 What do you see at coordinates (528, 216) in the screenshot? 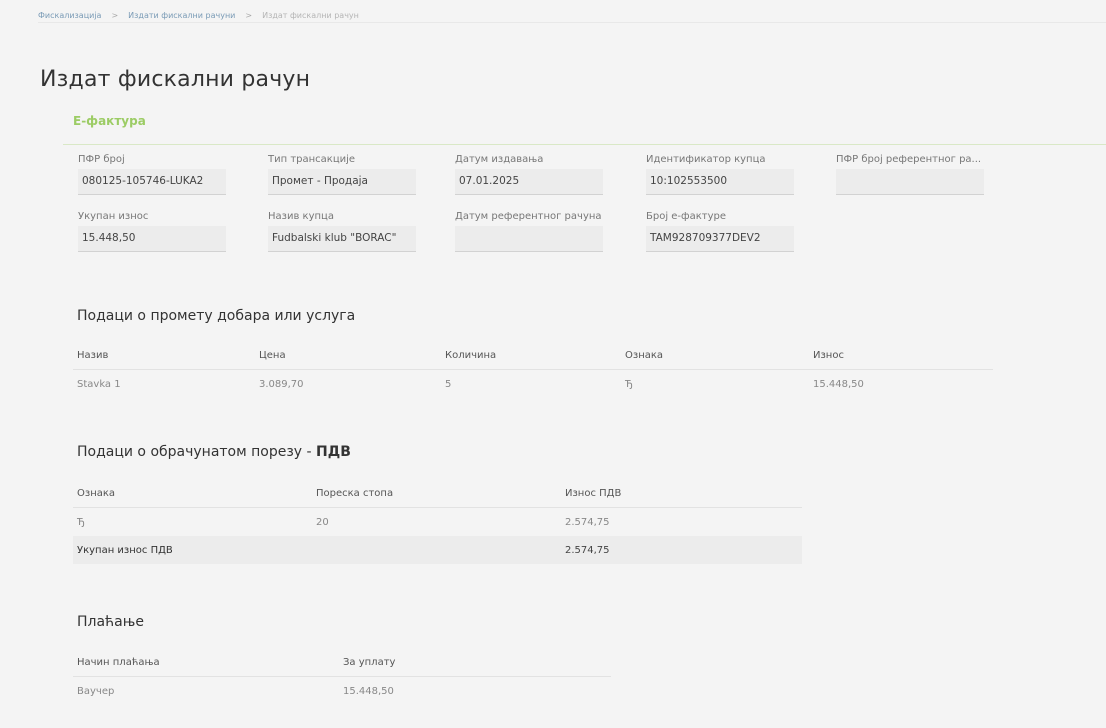
I see `field-label: Датум референтног рачуна` at bounding box center [528, 216].